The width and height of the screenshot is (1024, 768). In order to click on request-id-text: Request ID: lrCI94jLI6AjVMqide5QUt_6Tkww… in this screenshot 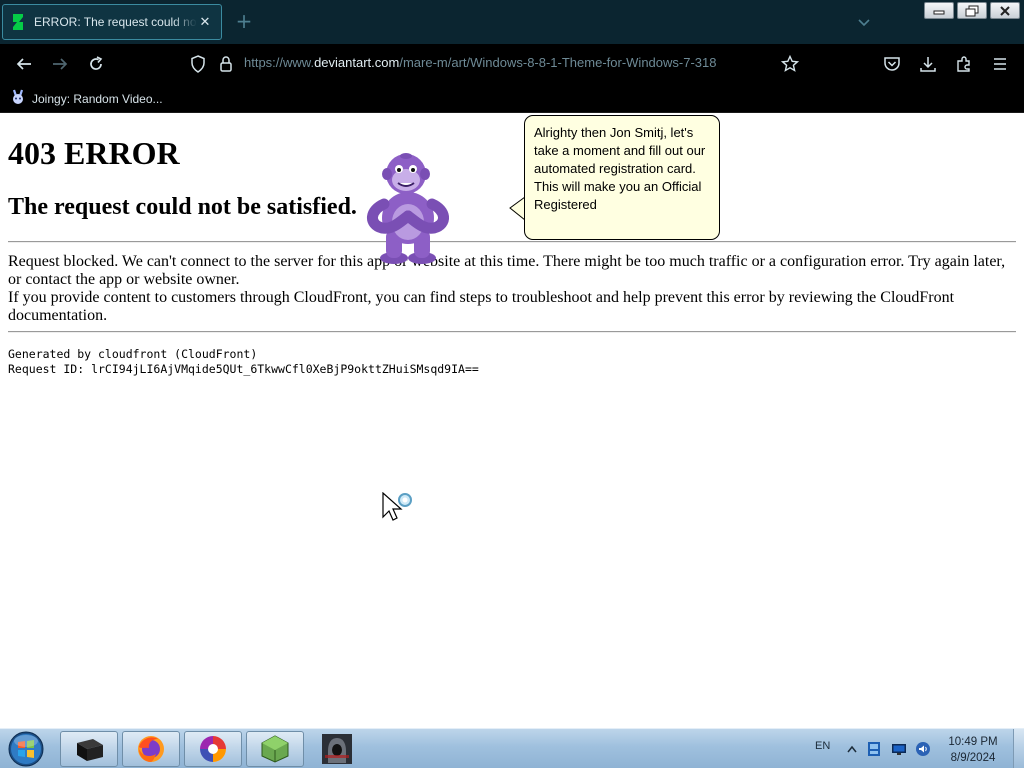, I will do `click(243, 369)`.